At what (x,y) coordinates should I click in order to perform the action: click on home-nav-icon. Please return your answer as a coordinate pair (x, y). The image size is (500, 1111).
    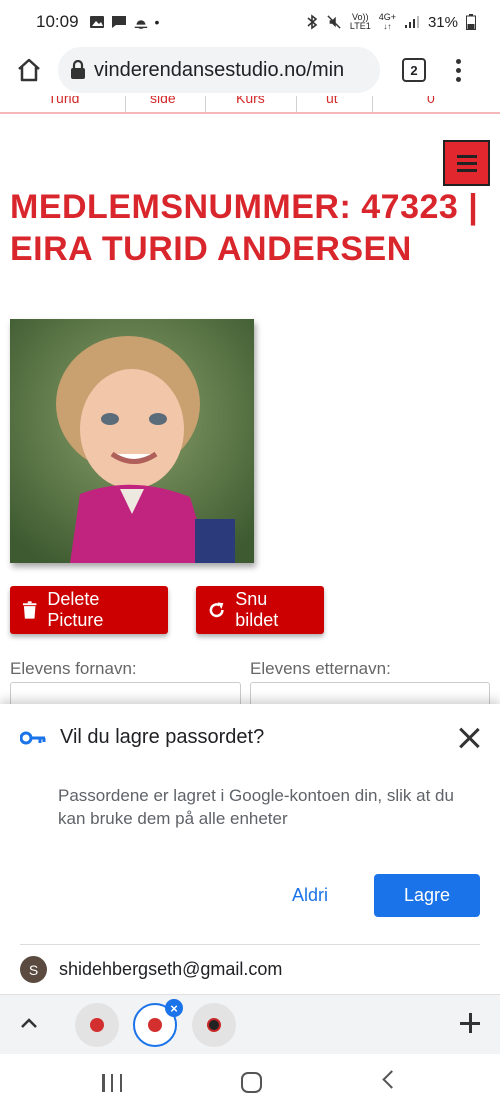
    Looking at the image, I should click on (251, 1082).